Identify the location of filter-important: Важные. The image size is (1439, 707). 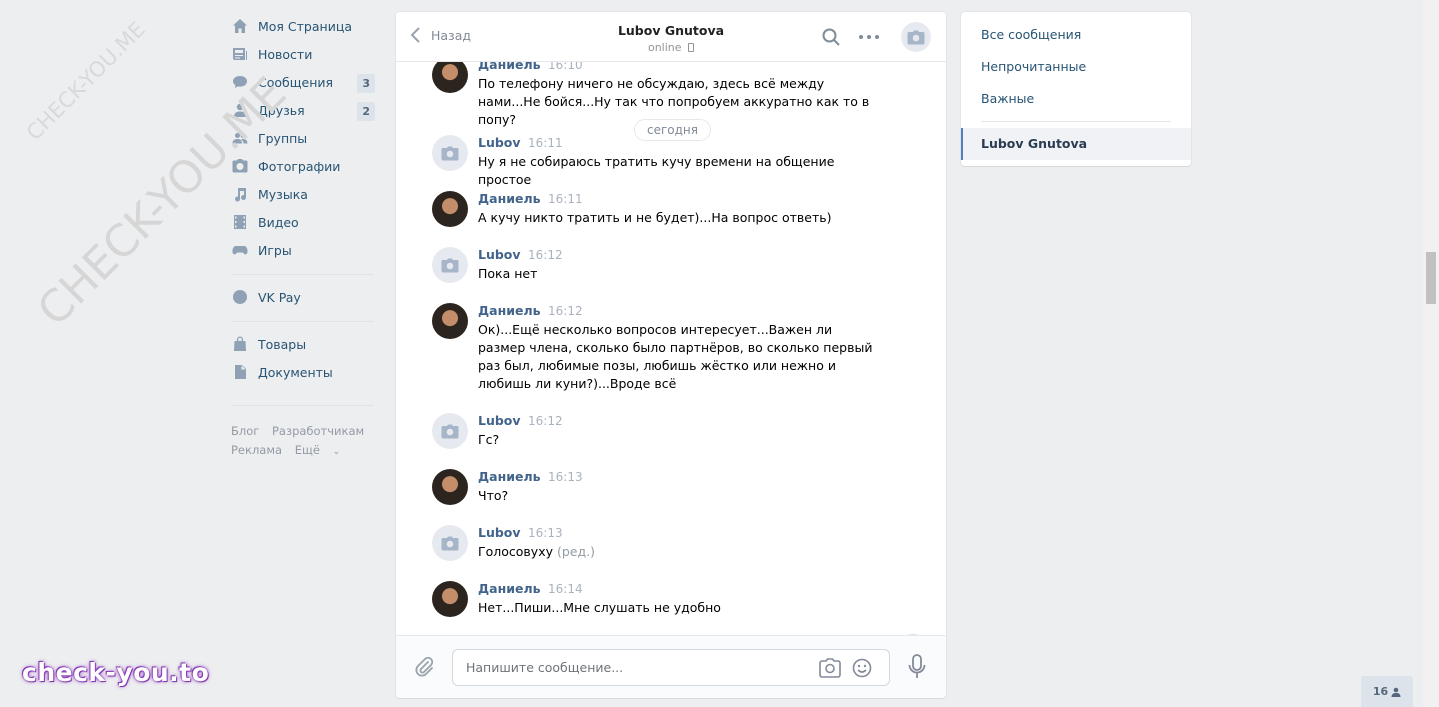
(1007, 98).